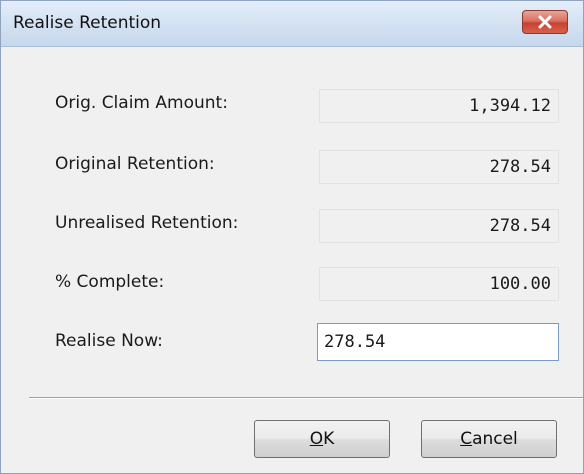  I want to click on percent-complete-label: % Complete:, so click(110, 282).